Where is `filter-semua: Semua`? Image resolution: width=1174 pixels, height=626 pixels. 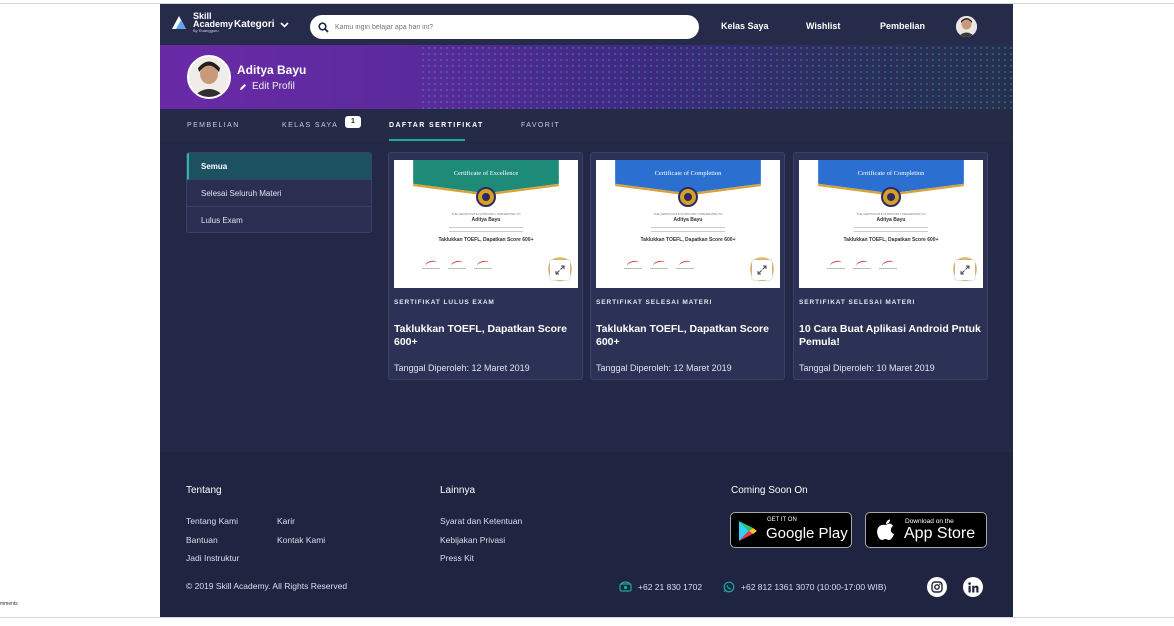
filter-semua: Semua is located at coordinates (279, 166).